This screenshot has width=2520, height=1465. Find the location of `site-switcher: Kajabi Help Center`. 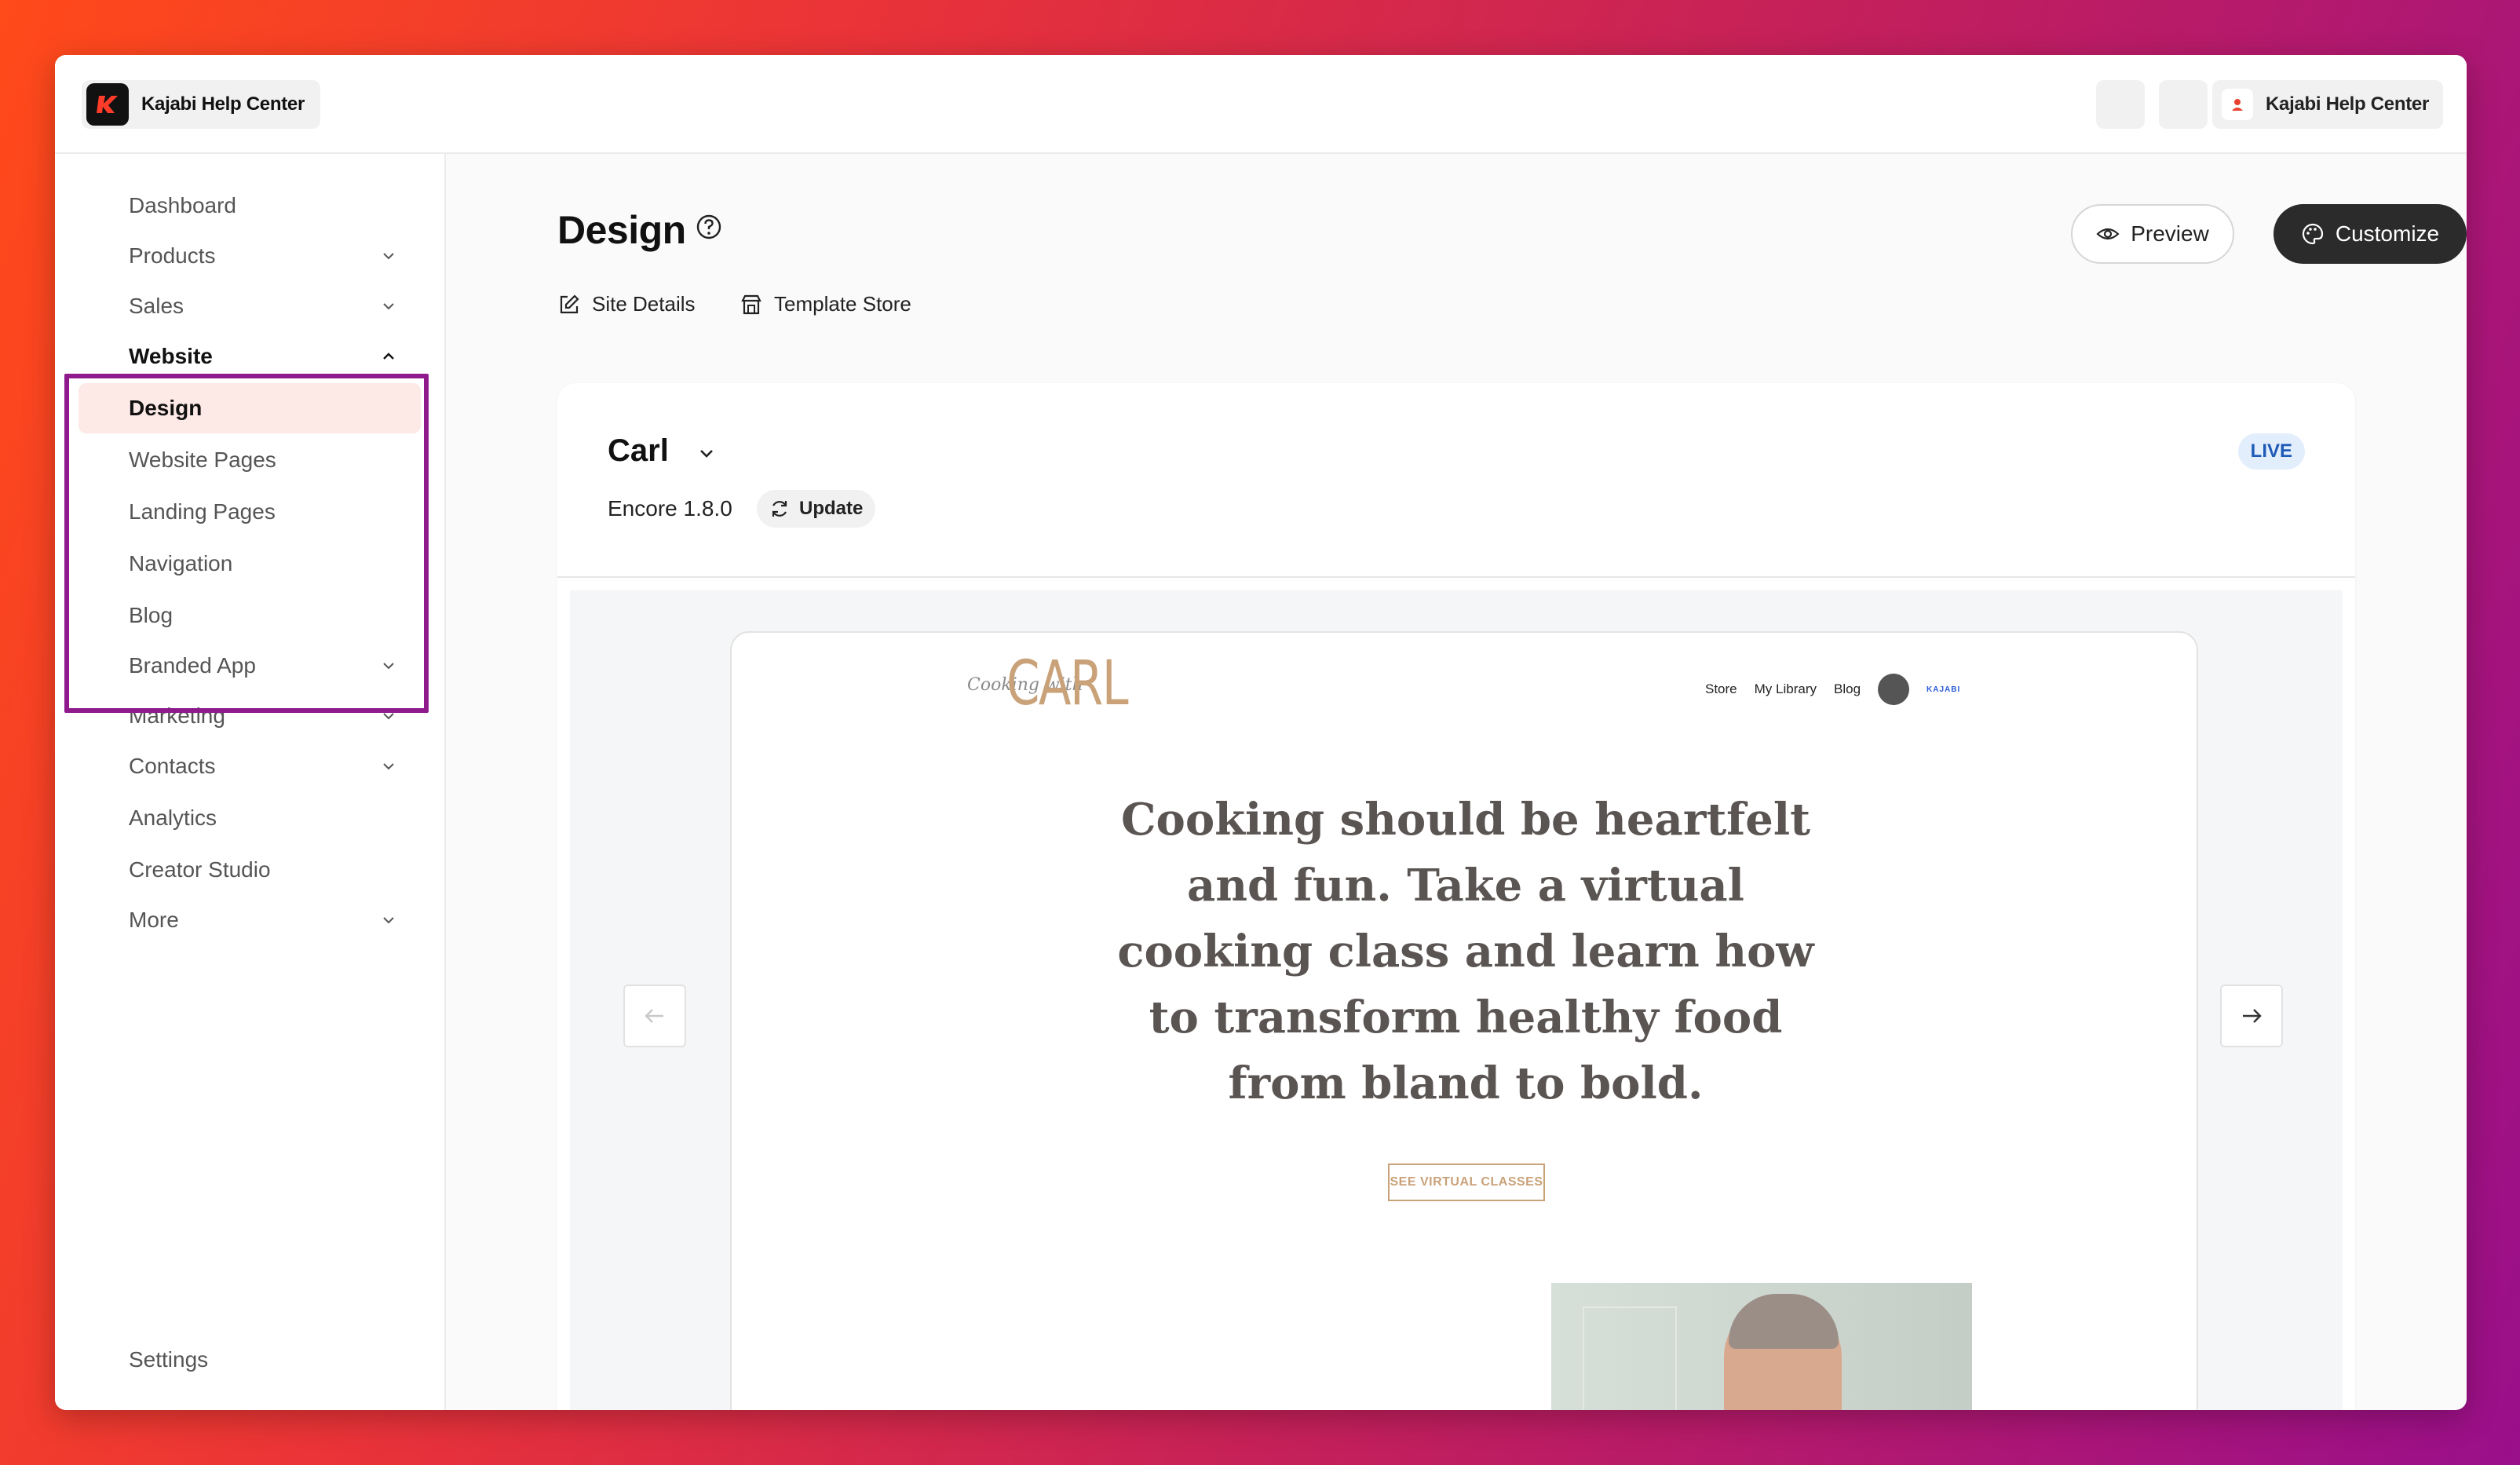

site-switcher: Kajabi Help Center is located at coordinates (201, 104).